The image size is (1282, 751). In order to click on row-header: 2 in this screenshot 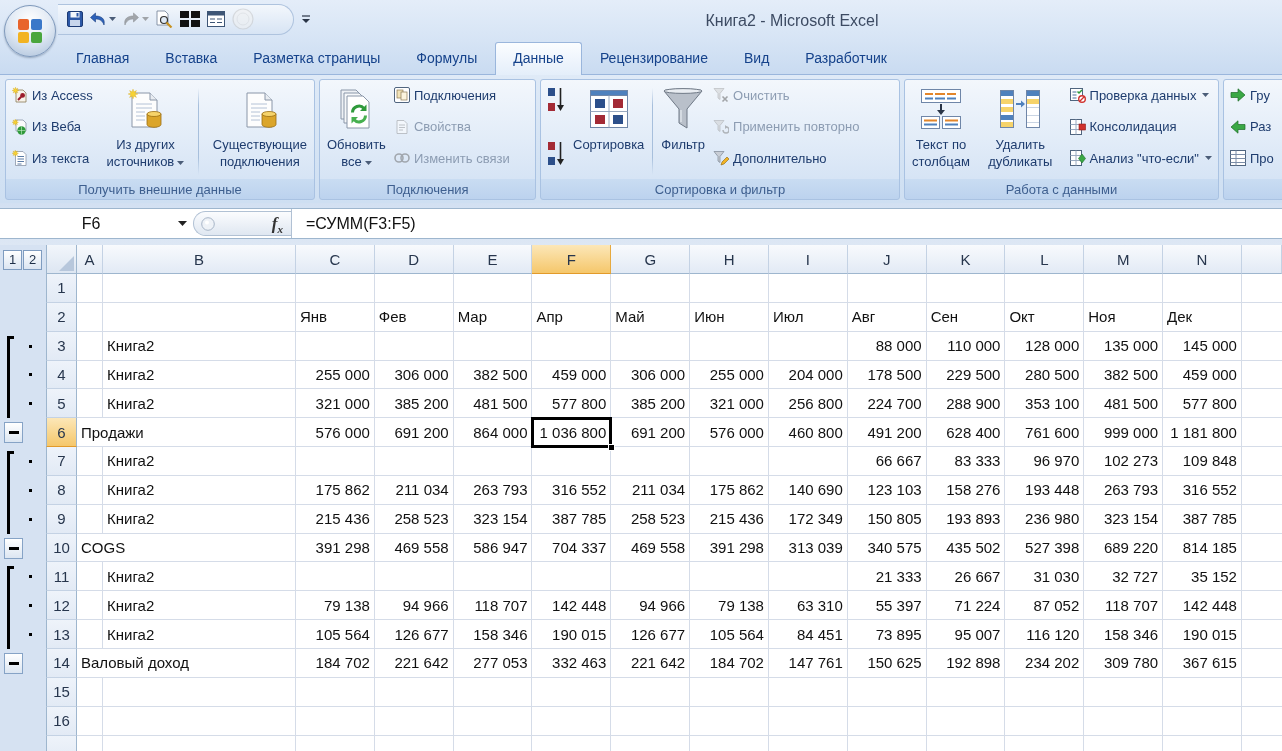, I will do `click(61, 317)`.